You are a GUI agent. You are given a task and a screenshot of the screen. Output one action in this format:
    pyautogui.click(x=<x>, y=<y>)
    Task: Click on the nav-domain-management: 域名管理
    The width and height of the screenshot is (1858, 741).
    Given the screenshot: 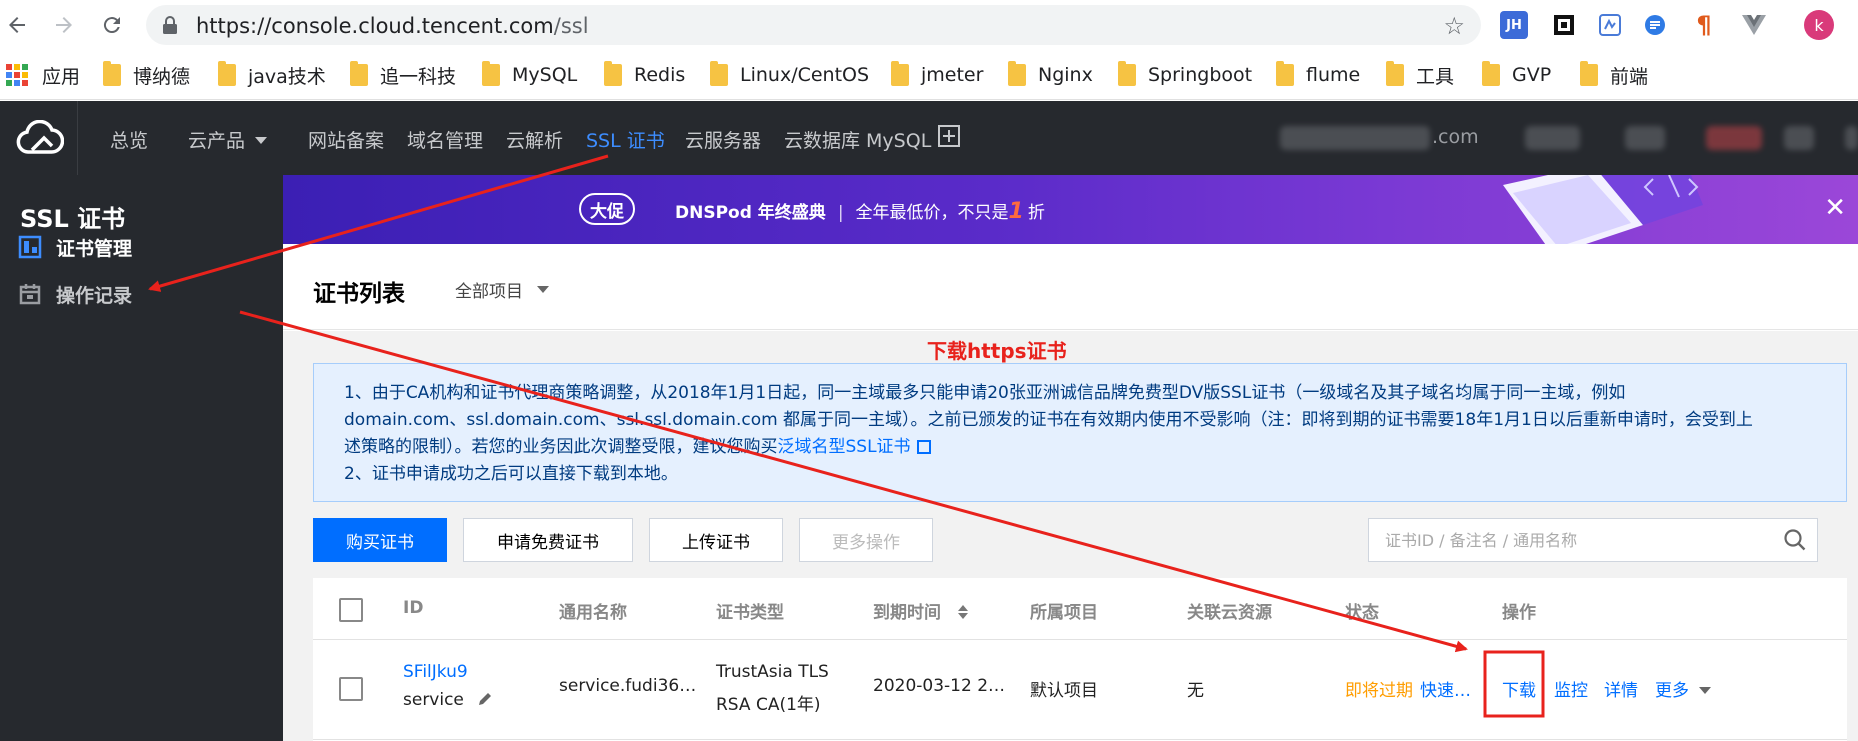 What is the action you would take?
    pyautogui.click(x=445, y=139)
    